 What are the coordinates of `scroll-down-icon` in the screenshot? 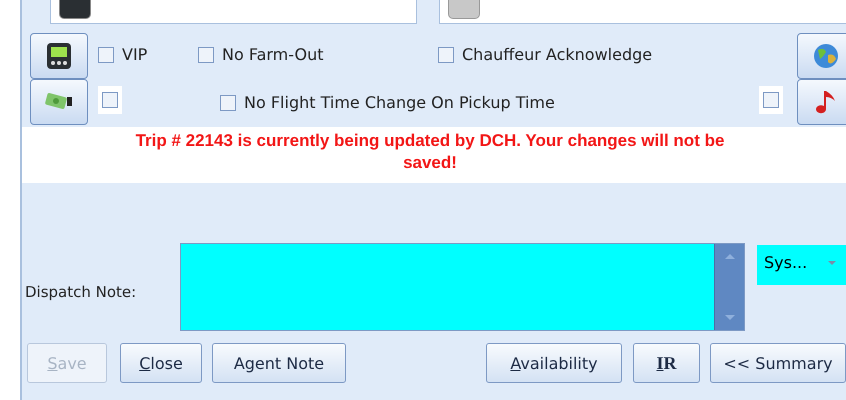 It's located at (730, 318).